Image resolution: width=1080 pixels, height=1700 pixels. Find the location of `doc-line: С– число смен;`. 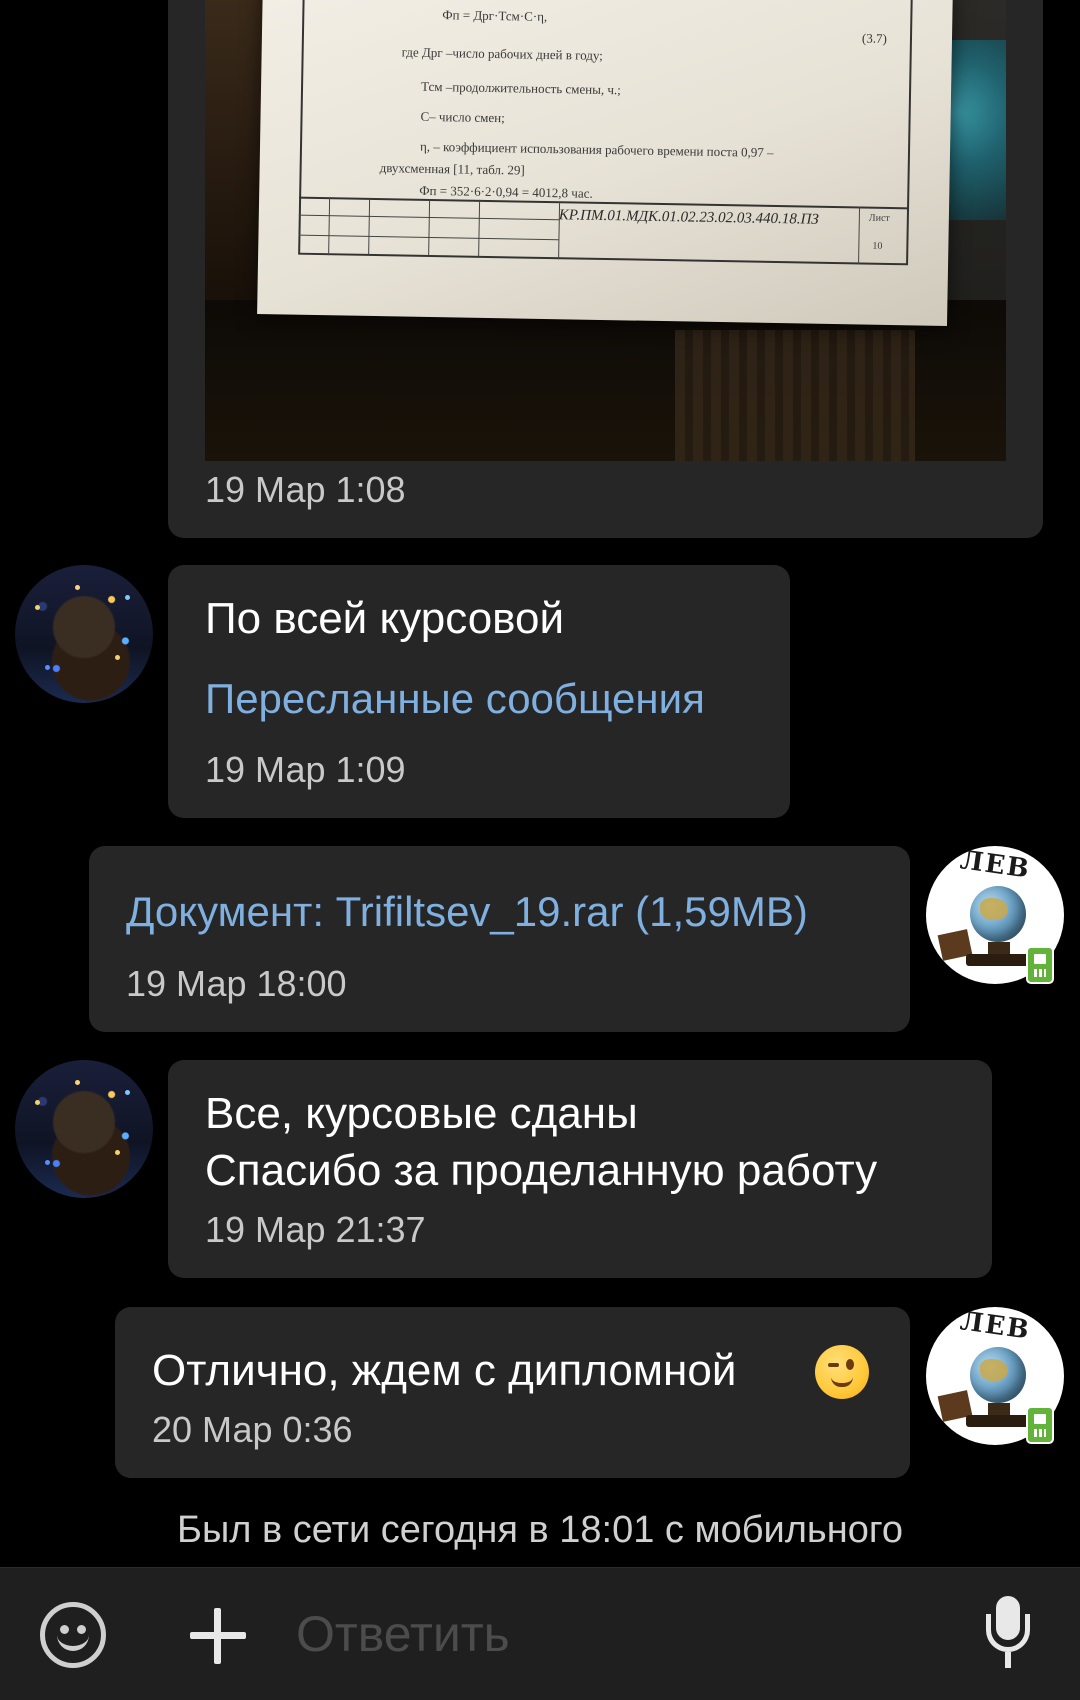

doc-line: С– число смен; is located at coordinates (462, 117).